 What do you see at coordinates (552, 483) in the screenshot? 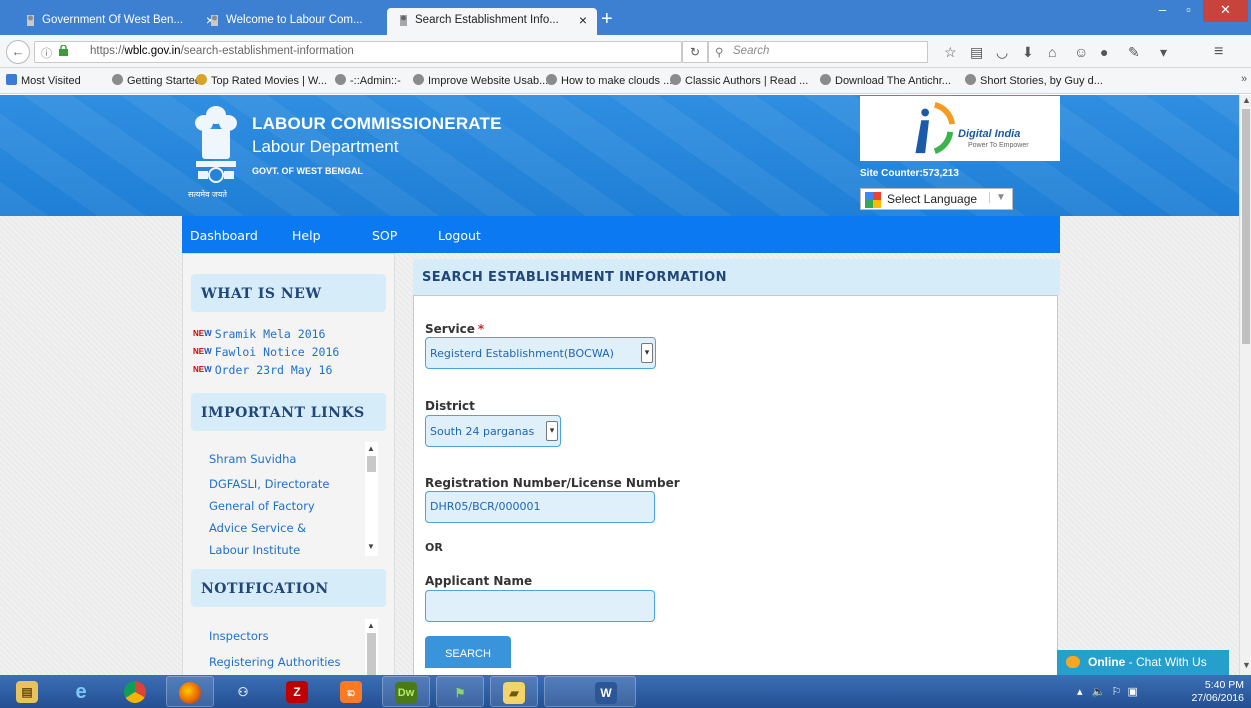
I see `registration-number-label: Registration Number/License Number` at bounding box center [552, 483].